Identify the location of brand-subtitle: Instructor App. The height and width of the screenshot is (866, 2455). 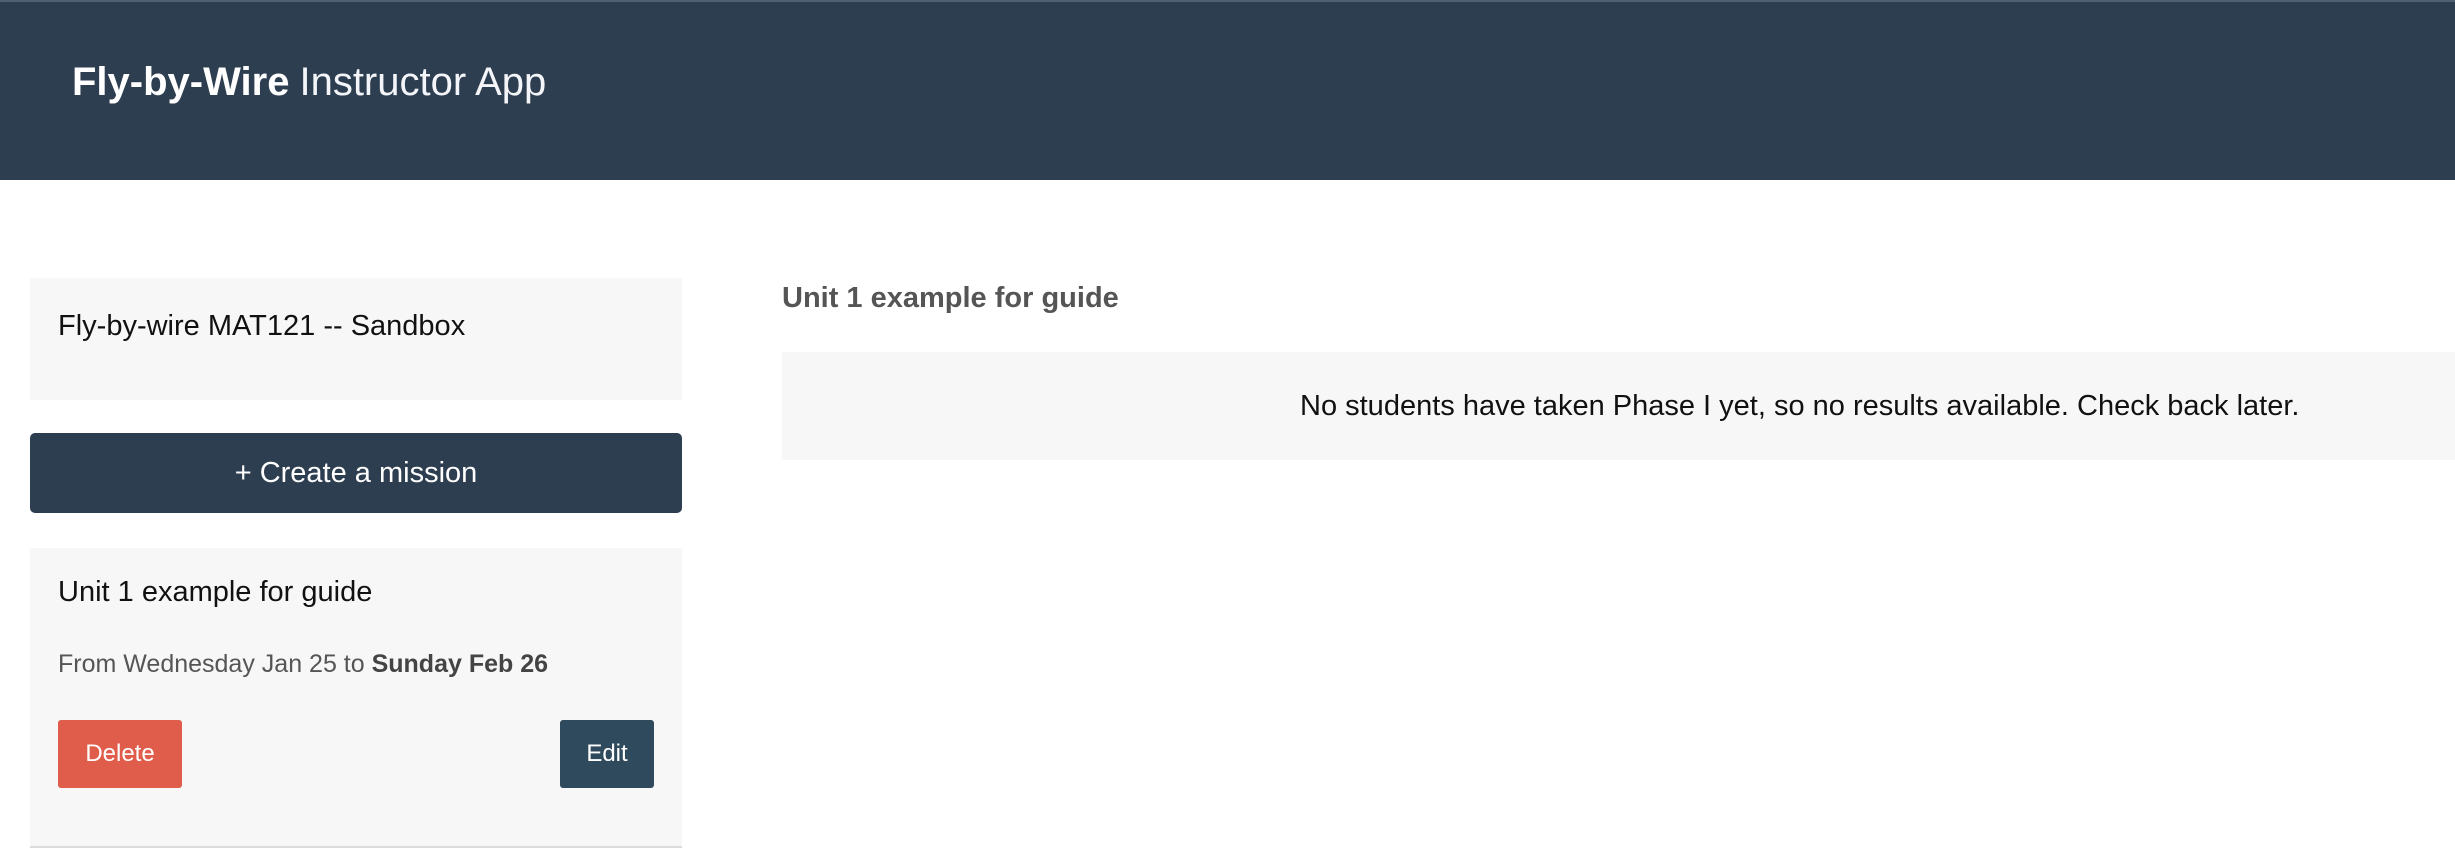
(423, 82).